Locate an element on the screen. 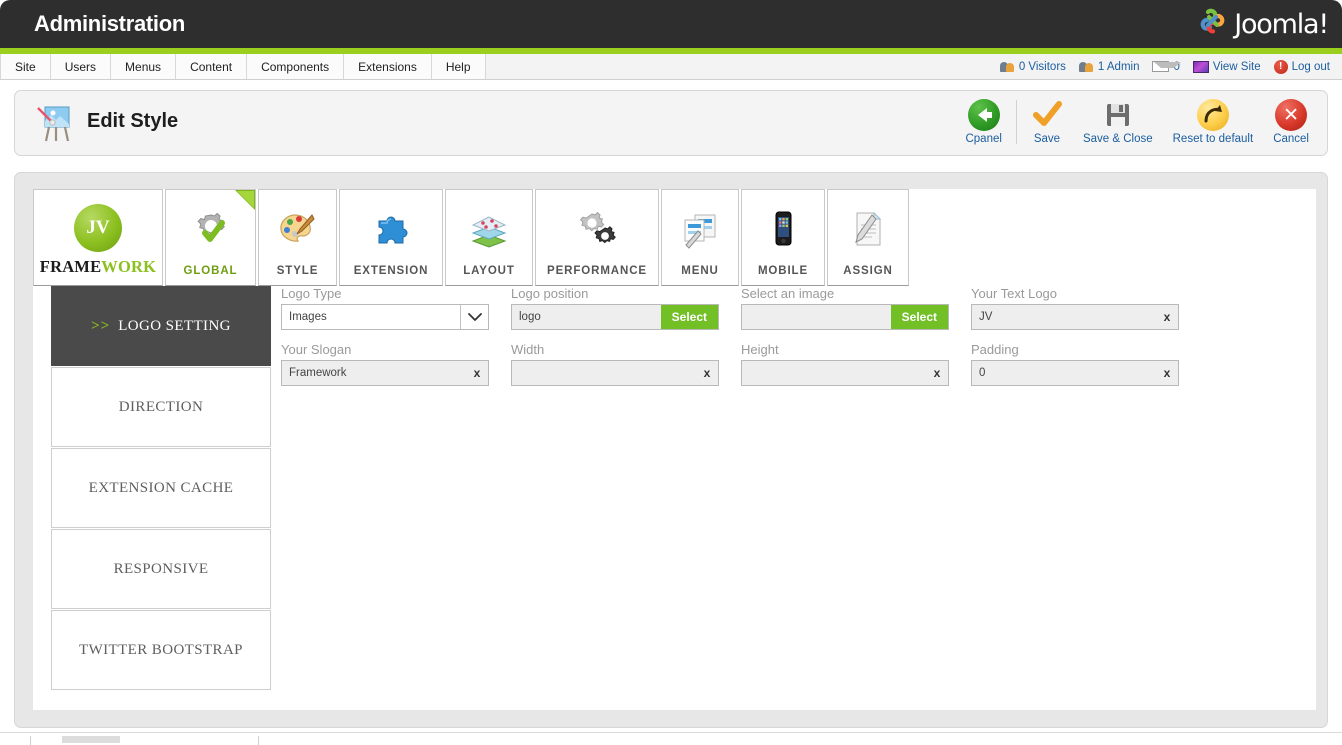 Image resolution: width=1342 pixels, height=745 pixels. menu-pencil-icon is located at coordinates (700, 232).